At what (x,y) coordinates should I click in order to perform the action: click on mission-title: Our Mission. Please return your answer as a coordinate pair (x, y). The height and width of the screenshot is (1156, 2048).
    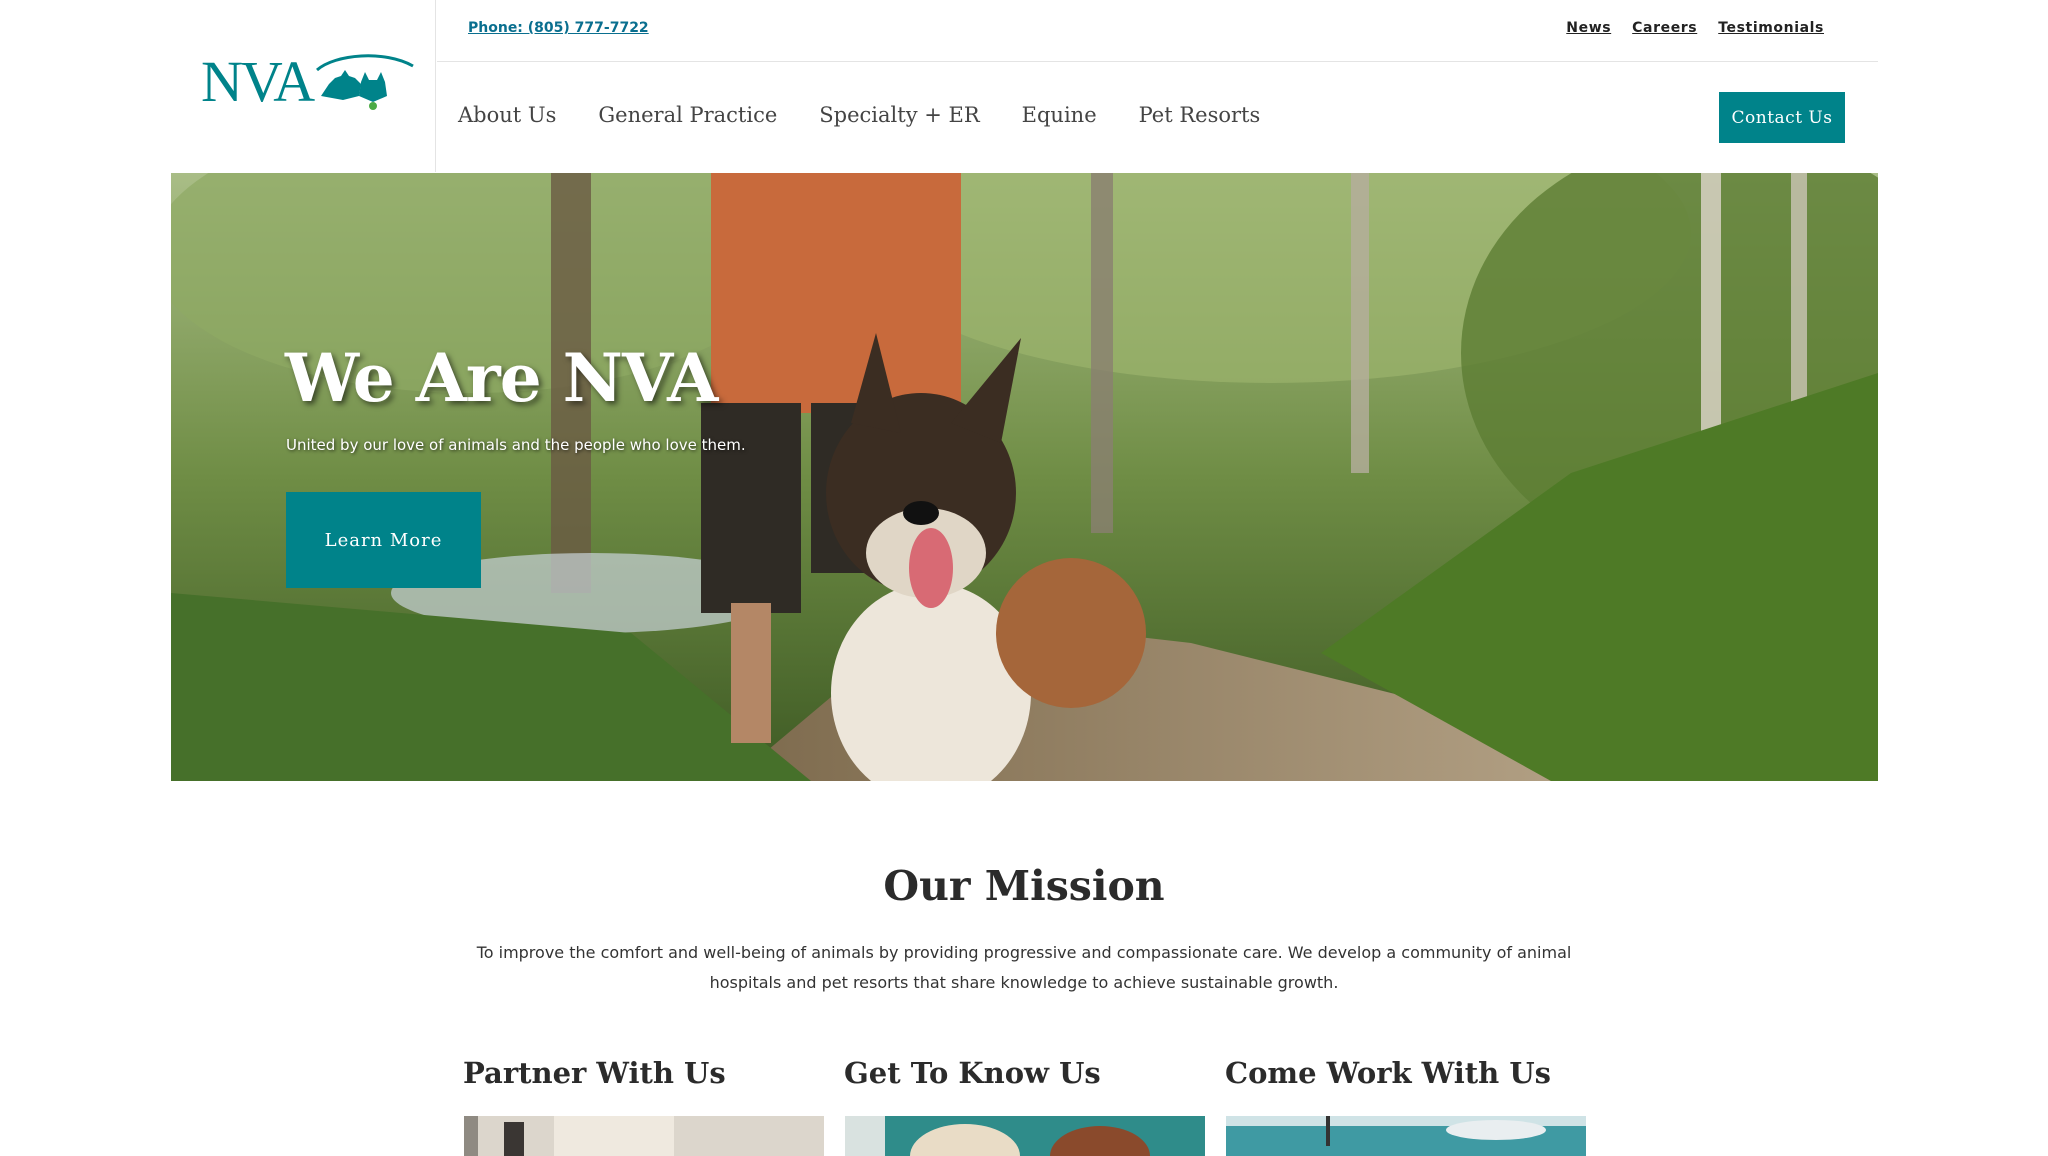
    Looking at the image, I should click on (1024, 886).